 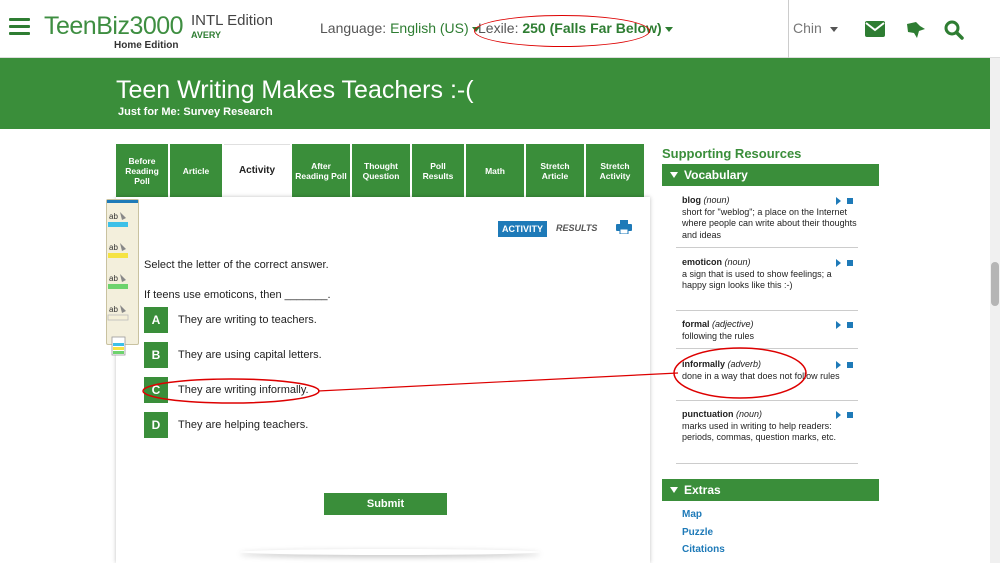 I want to click on vocab-word: informally, so click(x=704, y=364).